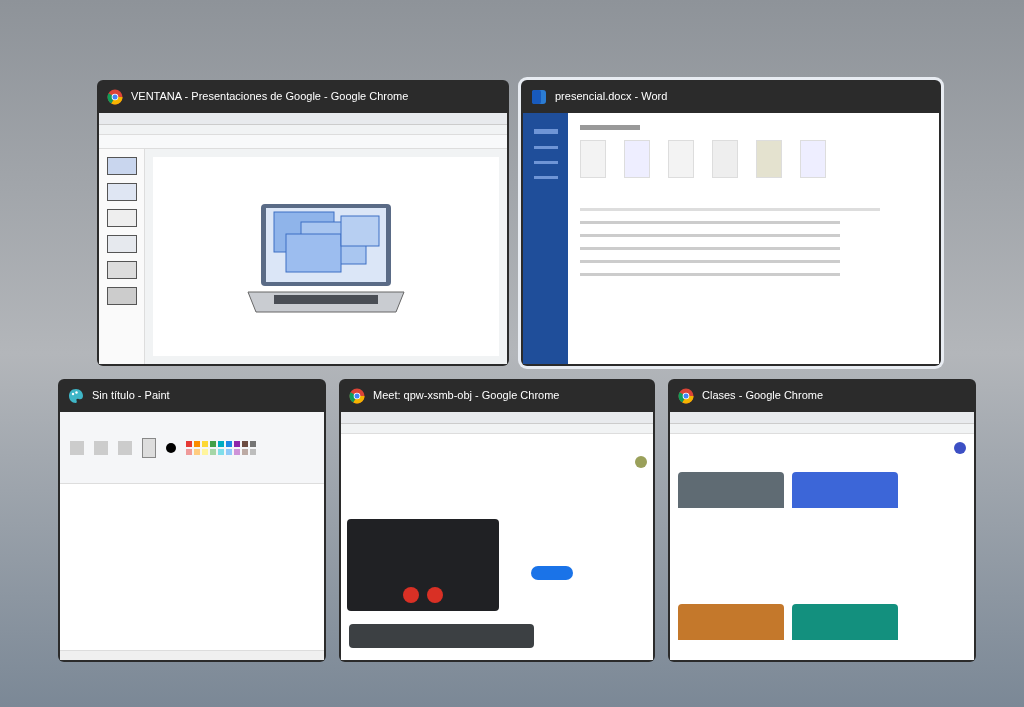 The image size is (1024, 707). What do you see at coordinates (192, 520) in the screenshot?
I see `window-thumbnail: Sin título - Paint` at bounding box center [192, 520].